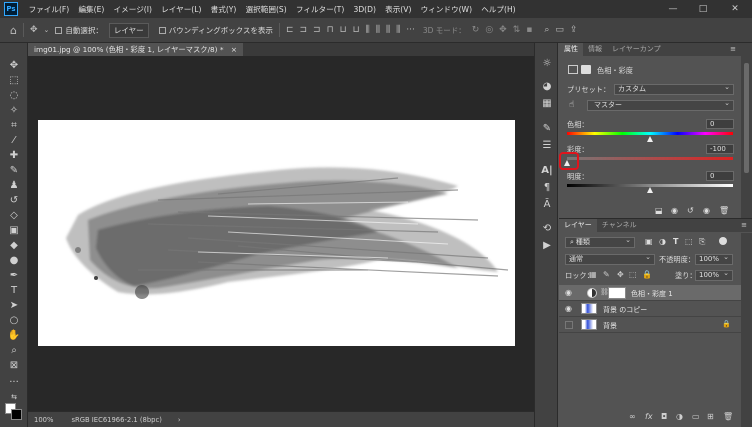 The image size is (752, 427). Describe the element at coordinates (650, 133) in the screenshot. I see `hue-slider` at that location.